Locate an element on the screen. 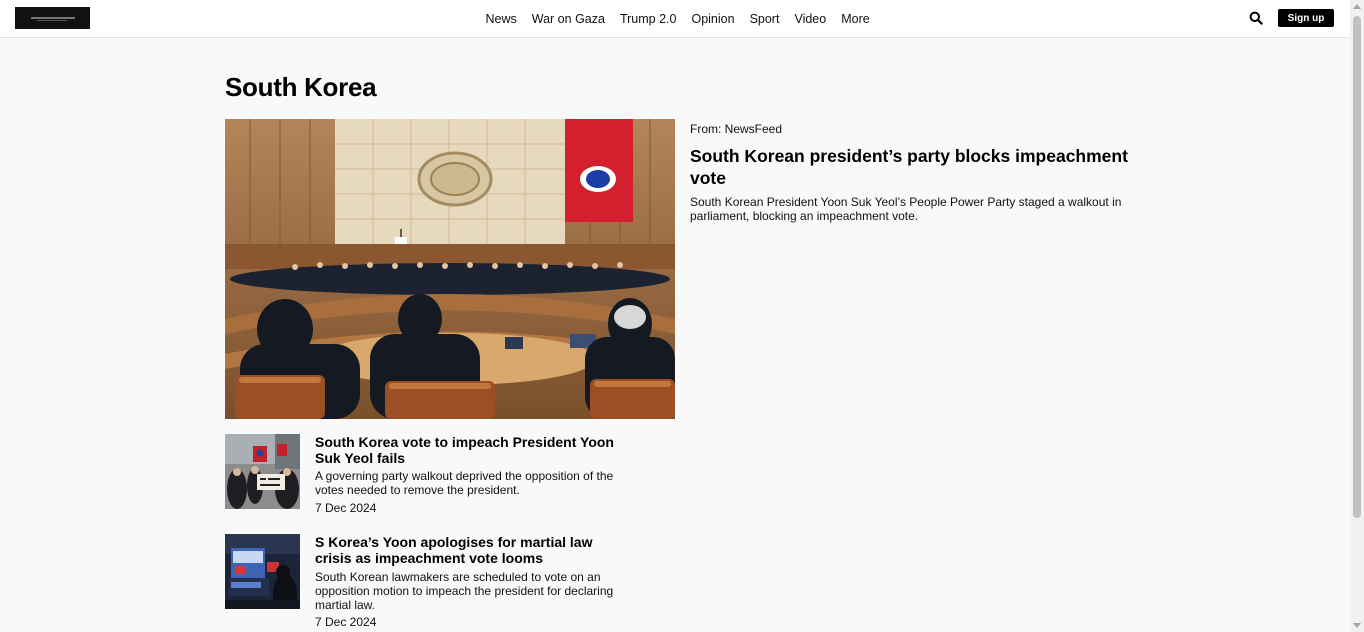 This screenshot has height=632, width=1364. logo-mark is located at coordinates (53, 18).